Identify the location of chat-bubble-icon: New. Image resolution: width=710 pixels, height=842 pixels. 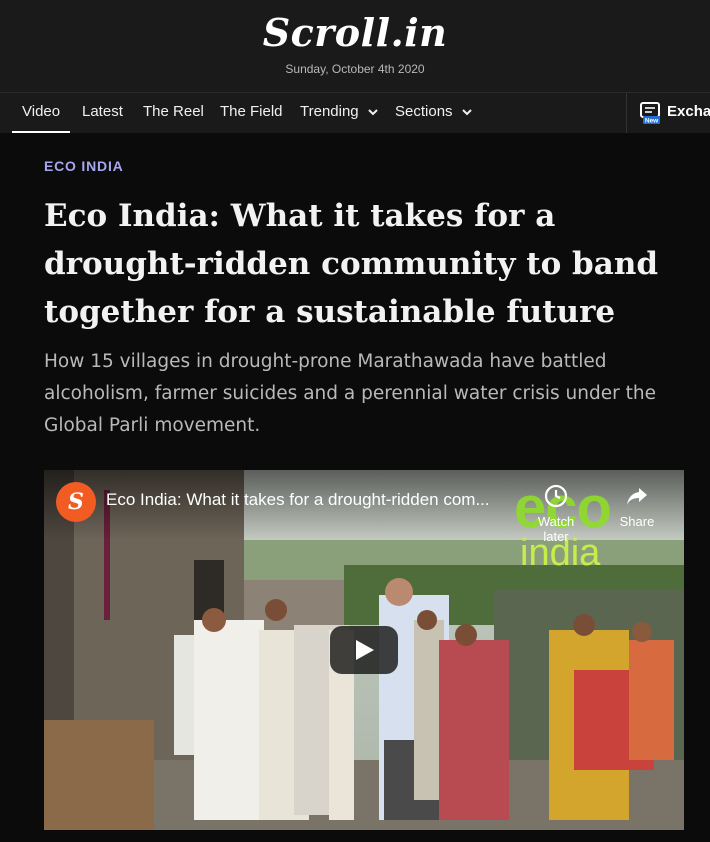
(650, 113).